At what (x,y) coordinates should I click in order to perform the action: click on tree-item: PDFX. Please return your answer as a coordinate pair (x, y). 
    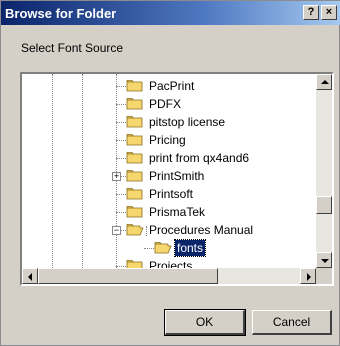
    Looking at the image, I should click on (167, 104).